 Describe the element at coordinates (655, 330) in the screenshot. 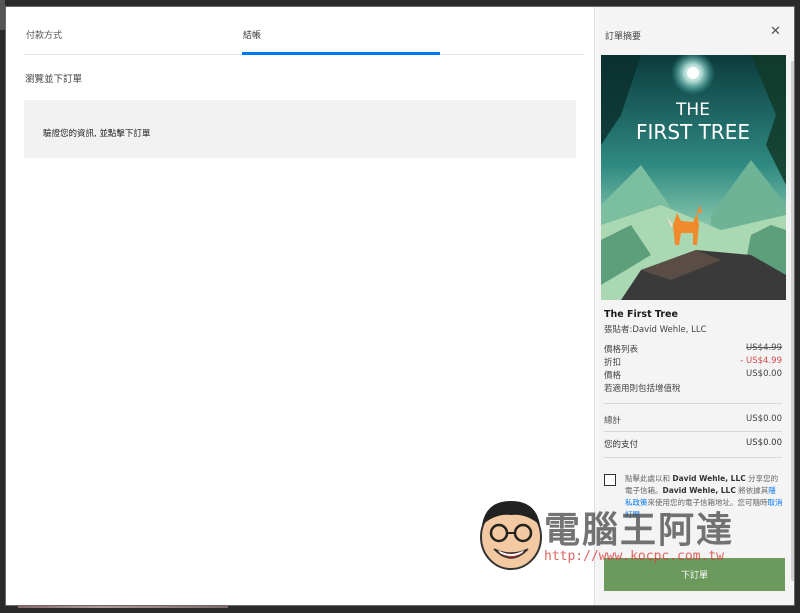

I see `seller-name: 張貼者:David Wehle, LLC` at that location.